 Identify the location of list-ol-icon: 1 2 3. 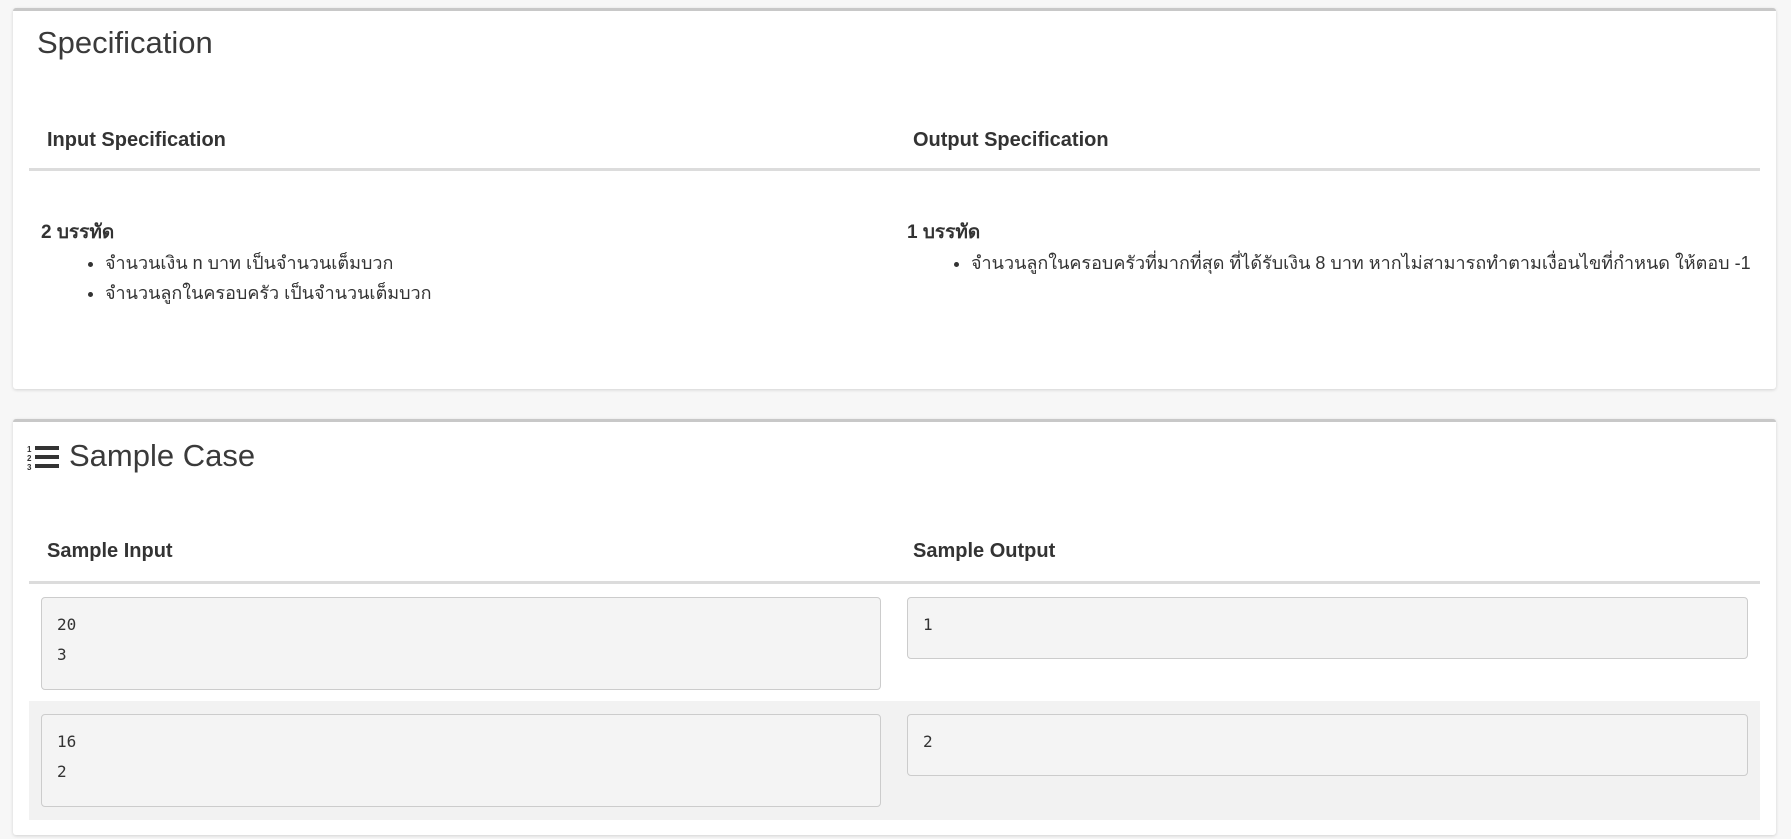
(43, 458).